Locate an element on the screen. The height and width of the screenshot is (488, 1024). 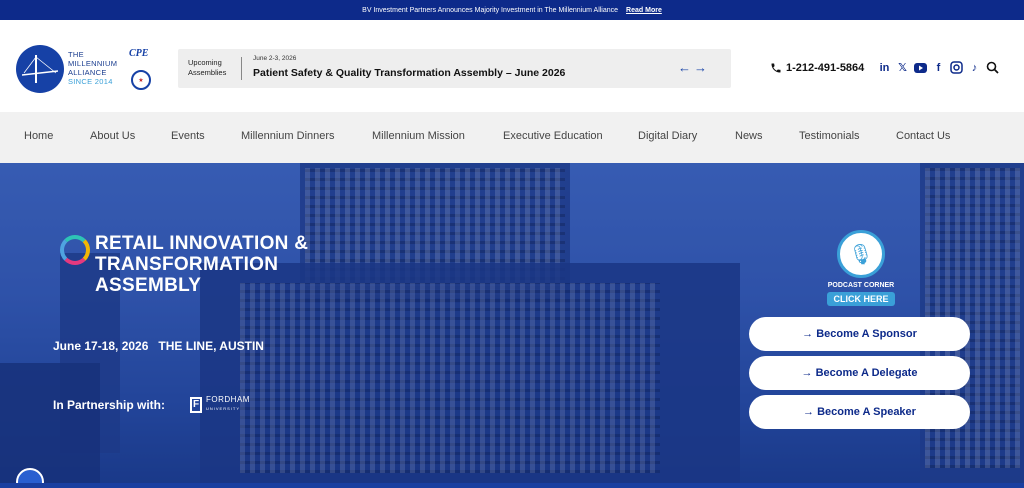
microphone-icon: 🎙 is located at coordinates (861, 254).